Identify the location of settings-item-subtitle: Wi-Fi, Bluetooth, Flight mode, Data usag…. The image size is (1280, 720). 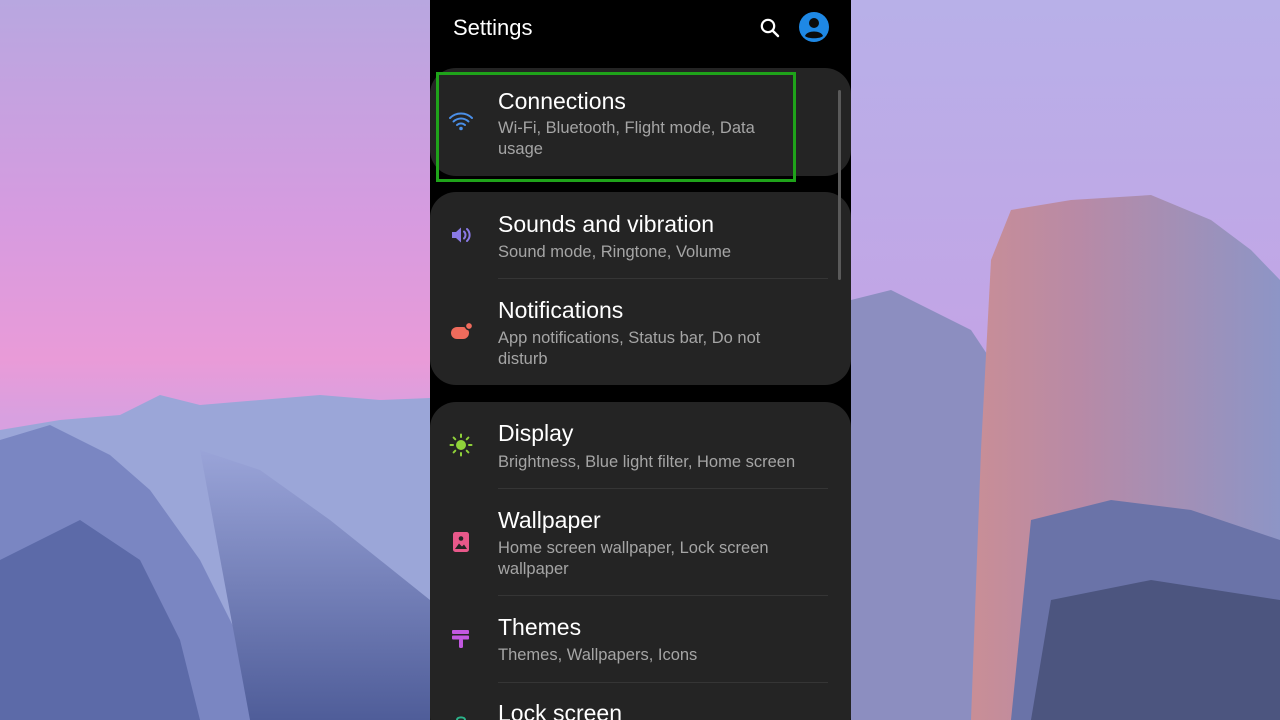
(626, 138).